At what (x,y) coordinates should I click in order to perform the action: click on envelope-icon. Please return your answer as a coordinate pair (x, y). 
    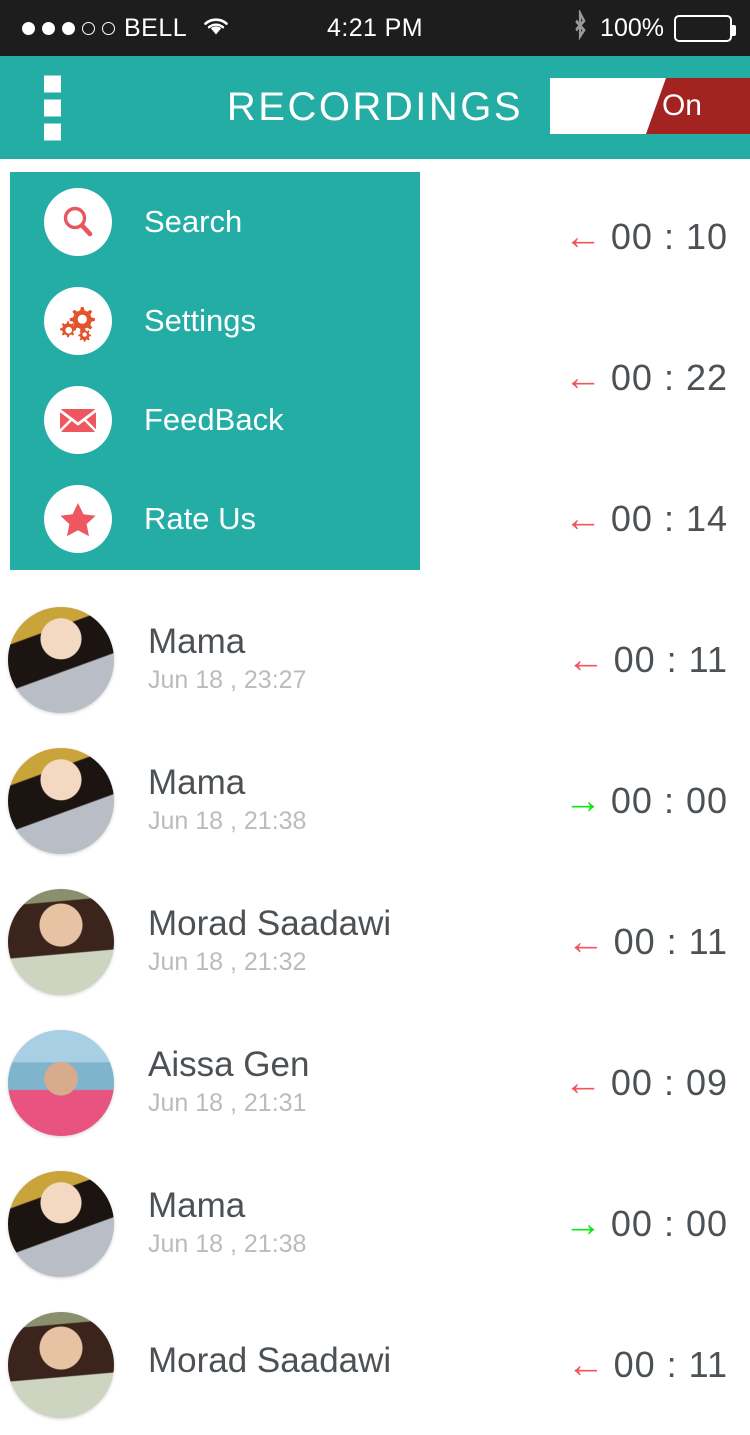
    Looking at the image, I should click on (78, 419).